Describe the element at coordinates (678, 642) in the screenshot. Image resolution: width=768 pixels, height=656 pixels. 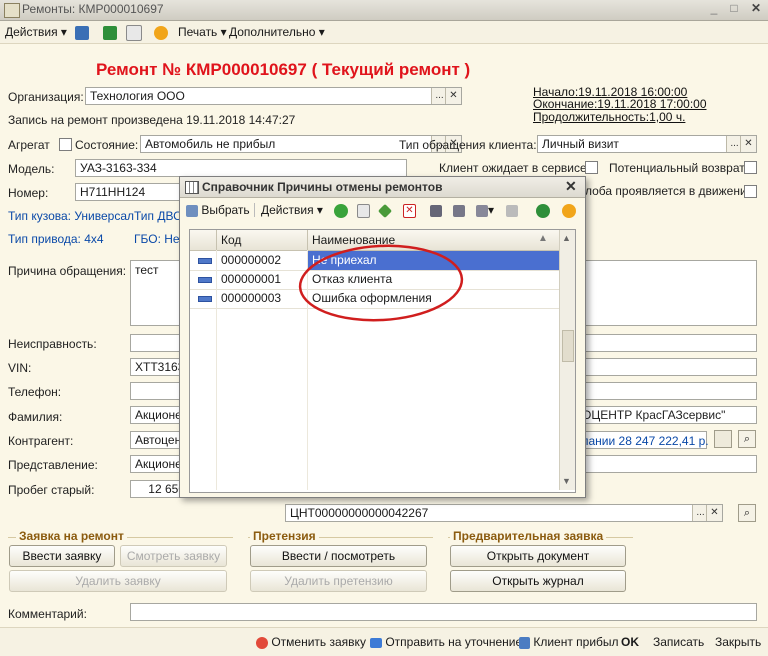
I see `save-button: Записать` at that location.